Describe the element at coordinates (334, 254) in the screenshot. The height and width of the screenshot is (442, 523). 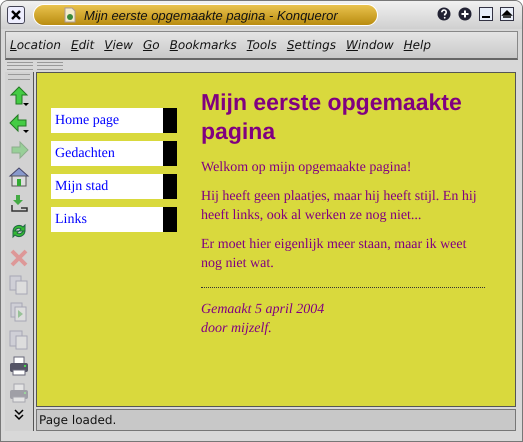
I see `paragraph: Er moet hier eigenlijk meer staan, maar ik weet nog niet wat.` at that location.